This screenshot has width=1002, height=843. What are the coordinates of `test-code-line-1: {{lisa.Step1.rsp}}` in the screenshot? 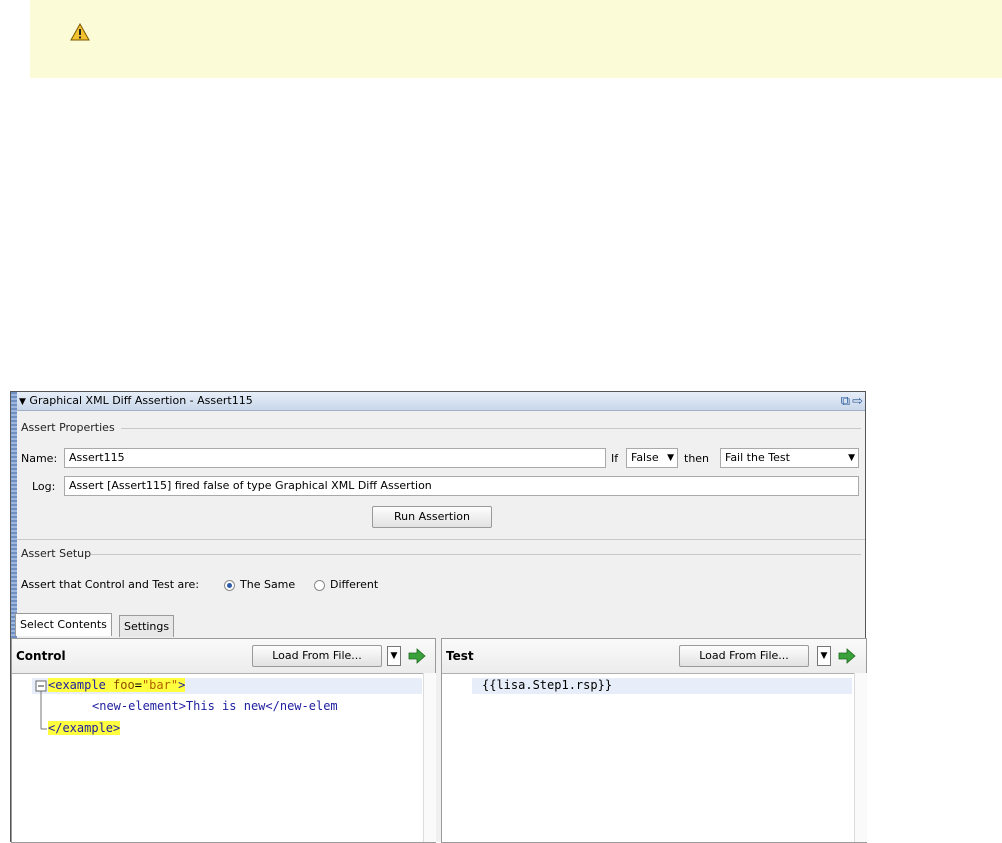 It's located at (547, 685).